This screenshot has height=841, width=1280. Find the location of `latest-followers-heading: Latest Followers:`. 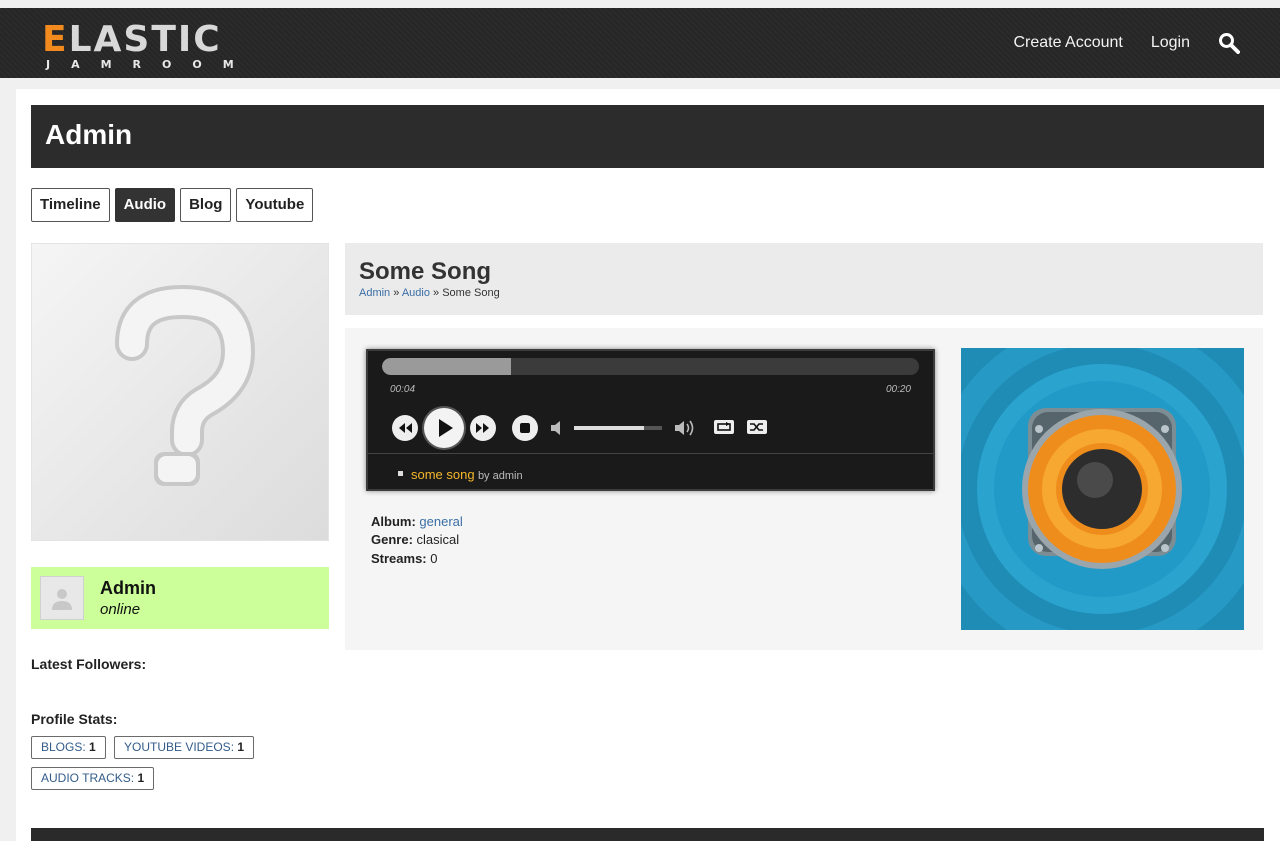

latest-followers-heading: Latest Followers: is located at coordinates (89, 664).